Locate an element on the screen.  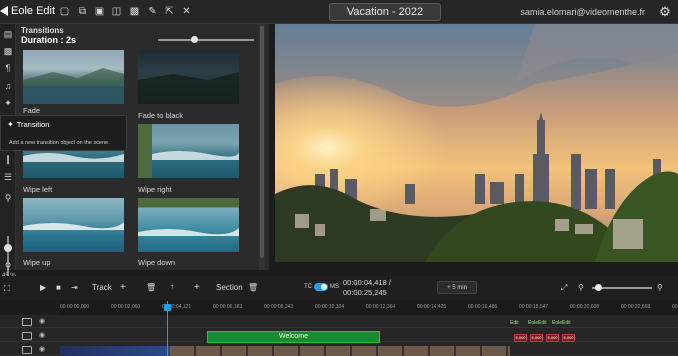
stop-icon: ■ is located at coordinates (58, 287).